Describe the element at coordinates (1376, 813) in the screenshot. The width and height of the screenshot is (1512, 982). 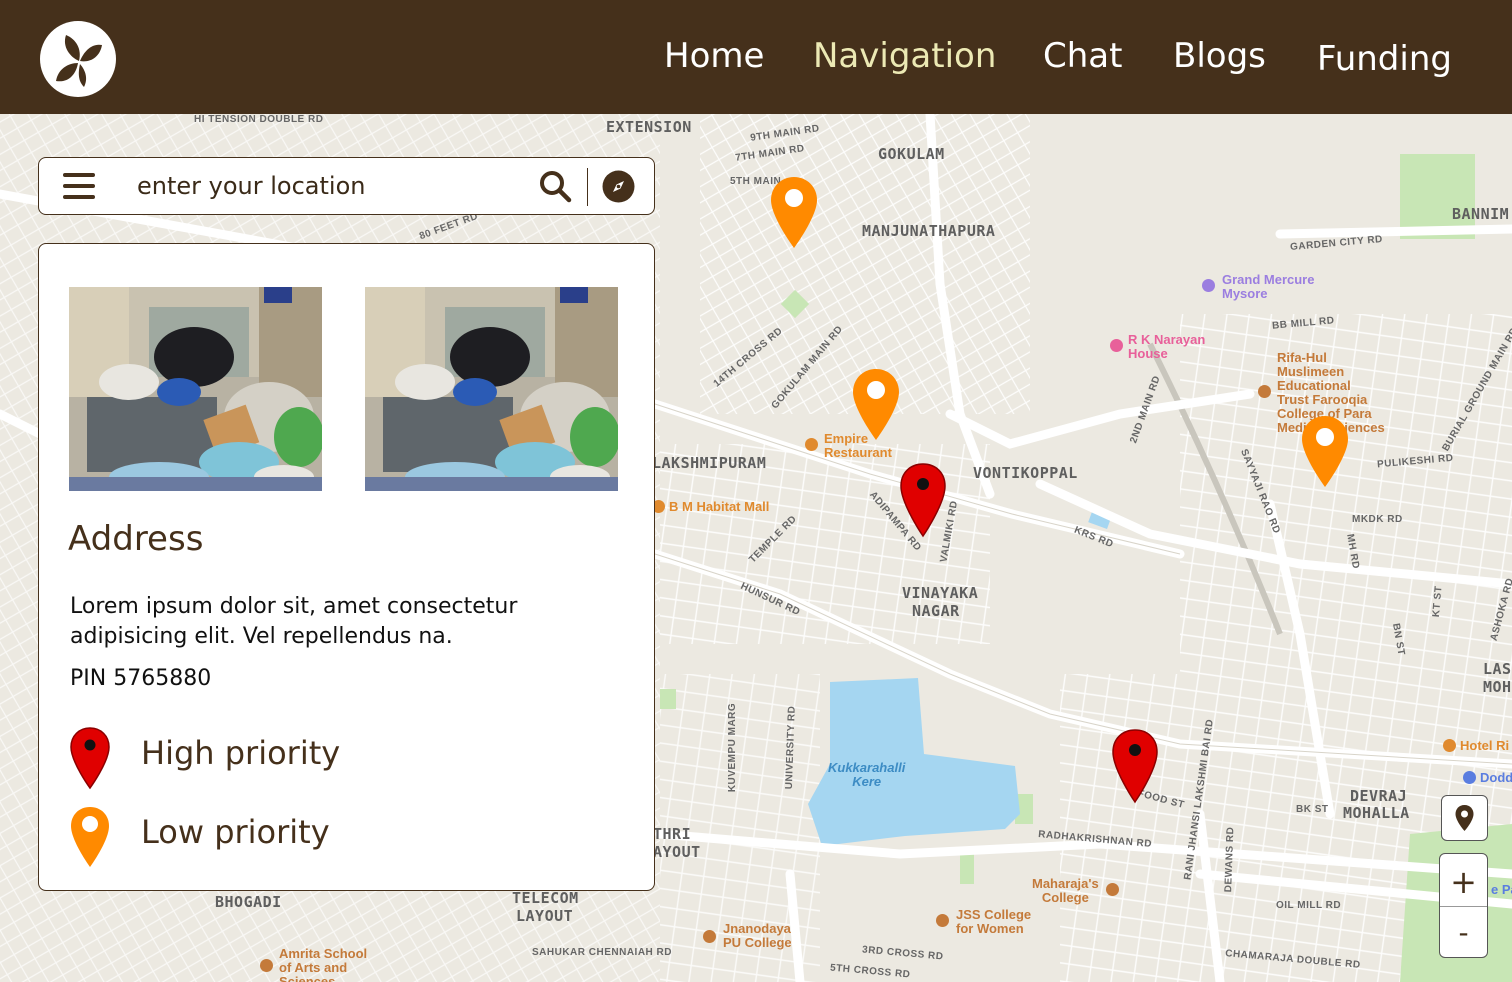
I see `area-label: MOHALLA` at that location.